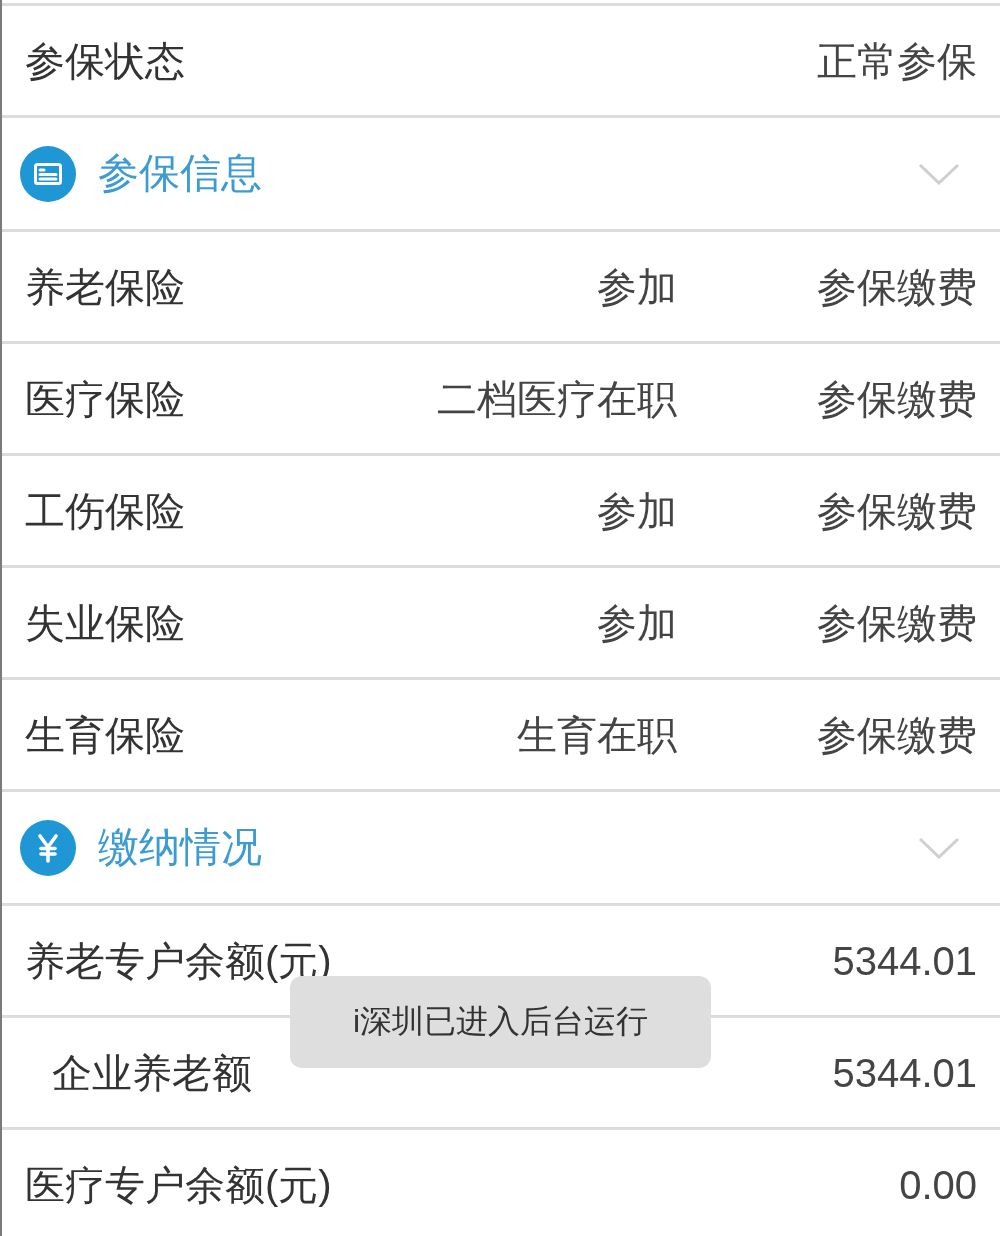 This screenshot has height=1236, width=1000. Describe the element at coordinates (180, 847) in the screenshot. I see `section-title: 缴纳情况` at that location.